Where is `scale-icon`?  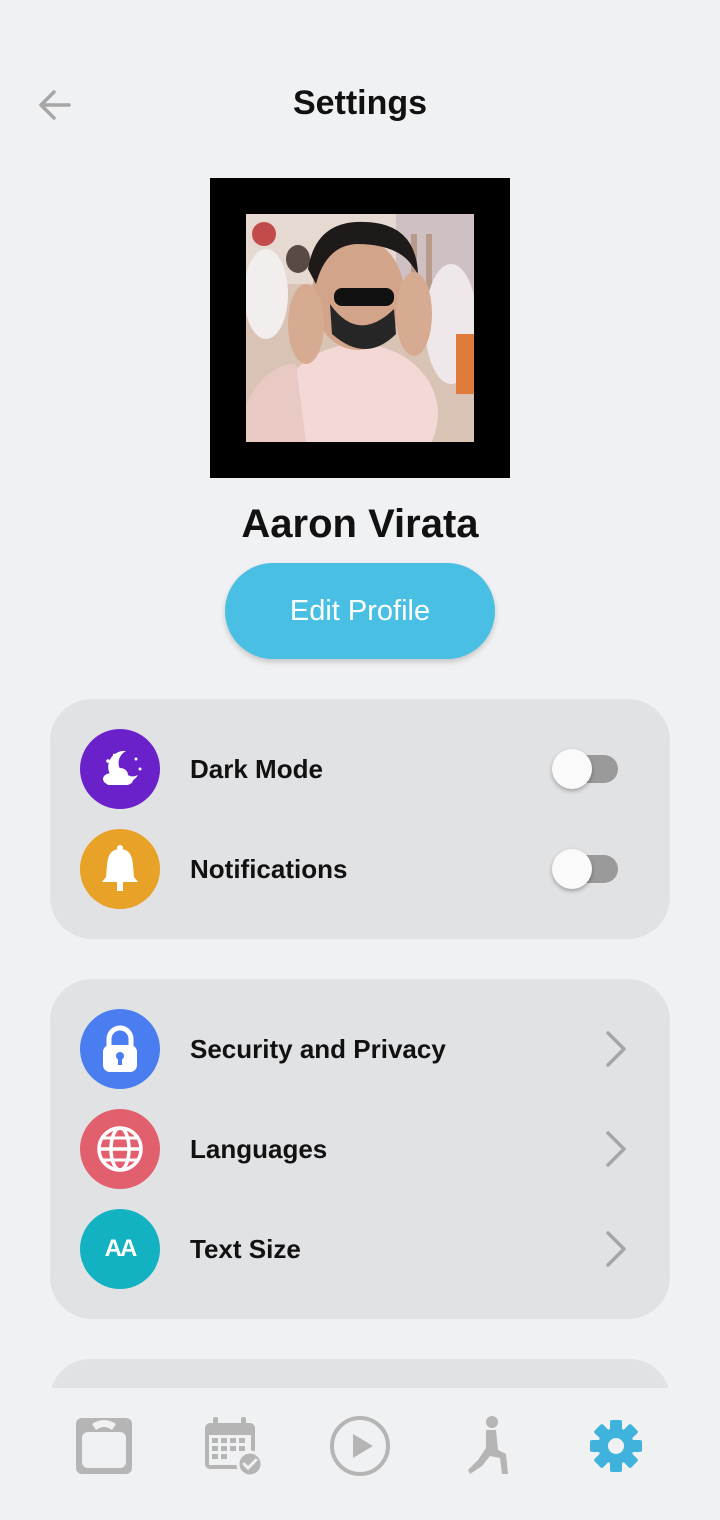
scale-icon is located at coordinates (104, 1446).